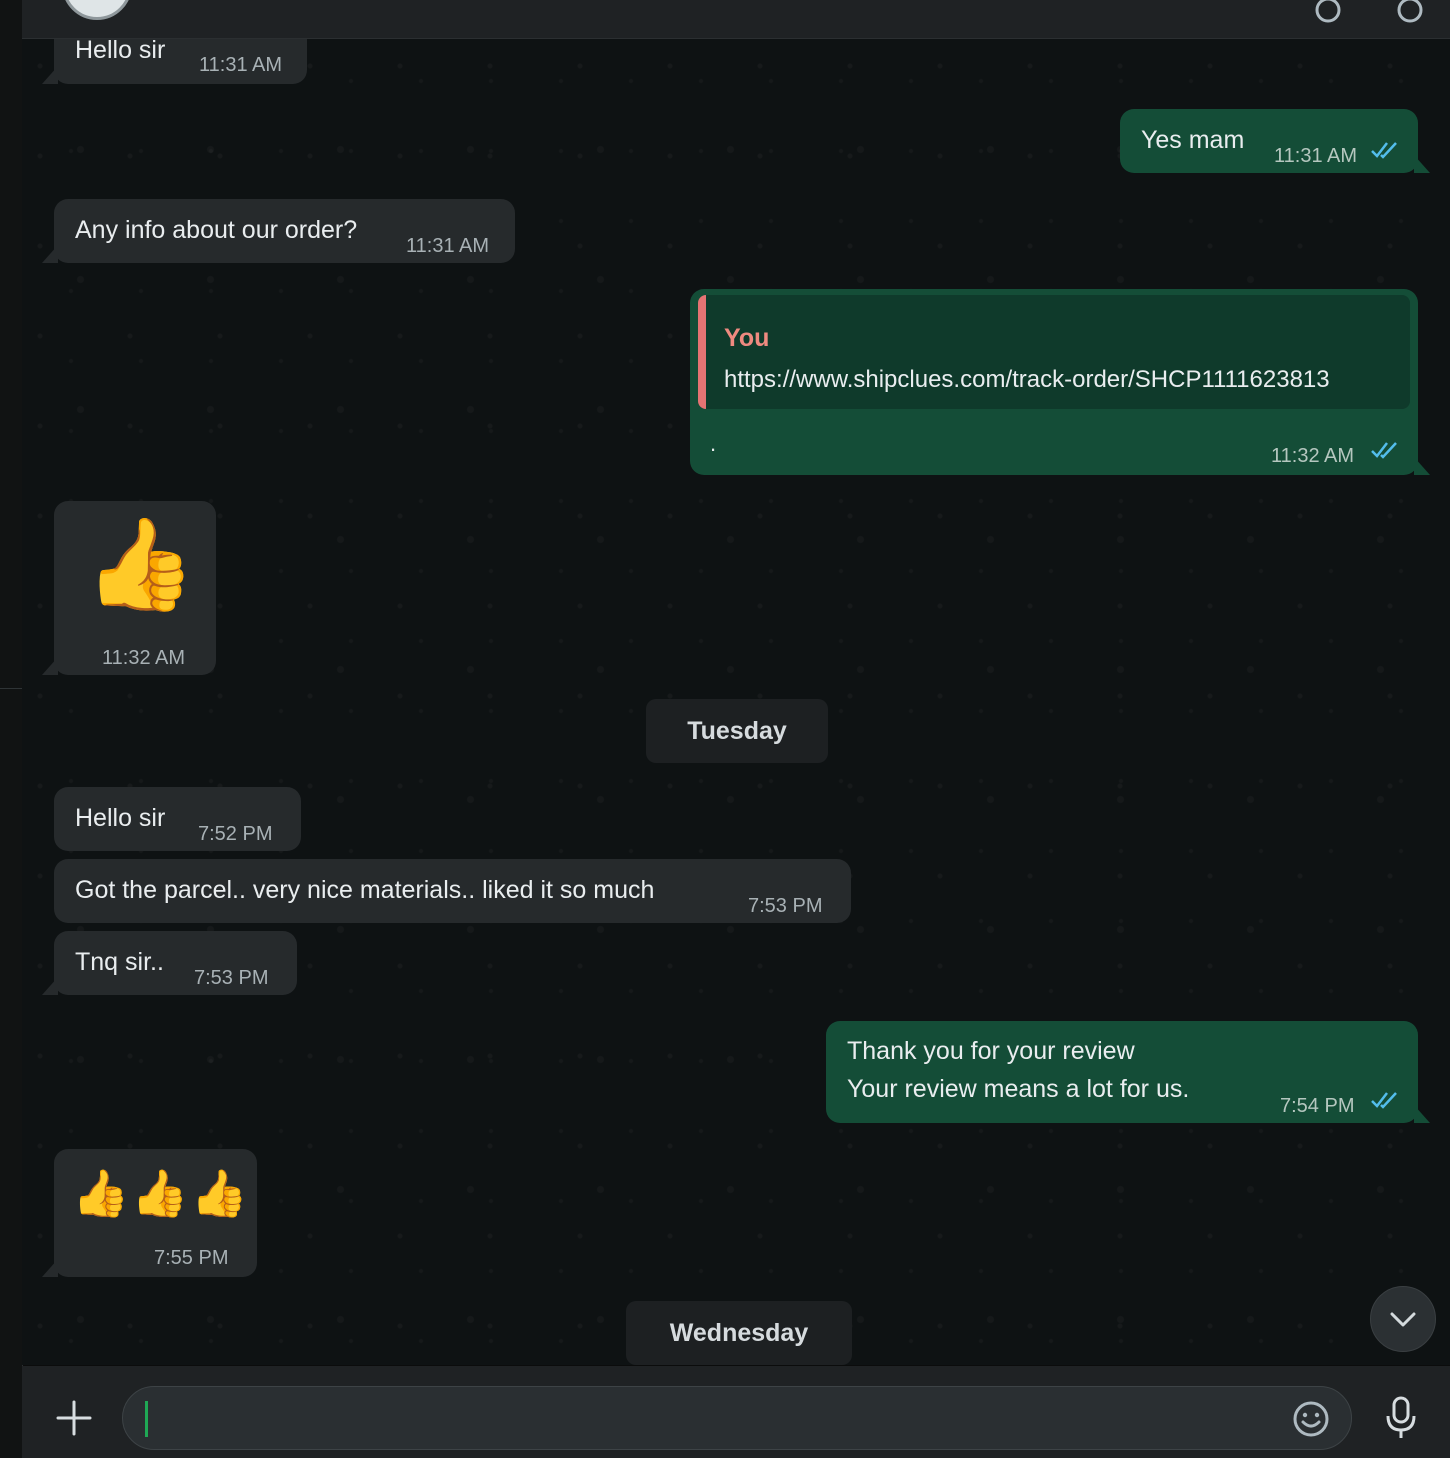 This screenshot has width=1450, height=1458. Describe the element at coordinates (1330, 16) in the screenshot. I see `search-icon` at that location.